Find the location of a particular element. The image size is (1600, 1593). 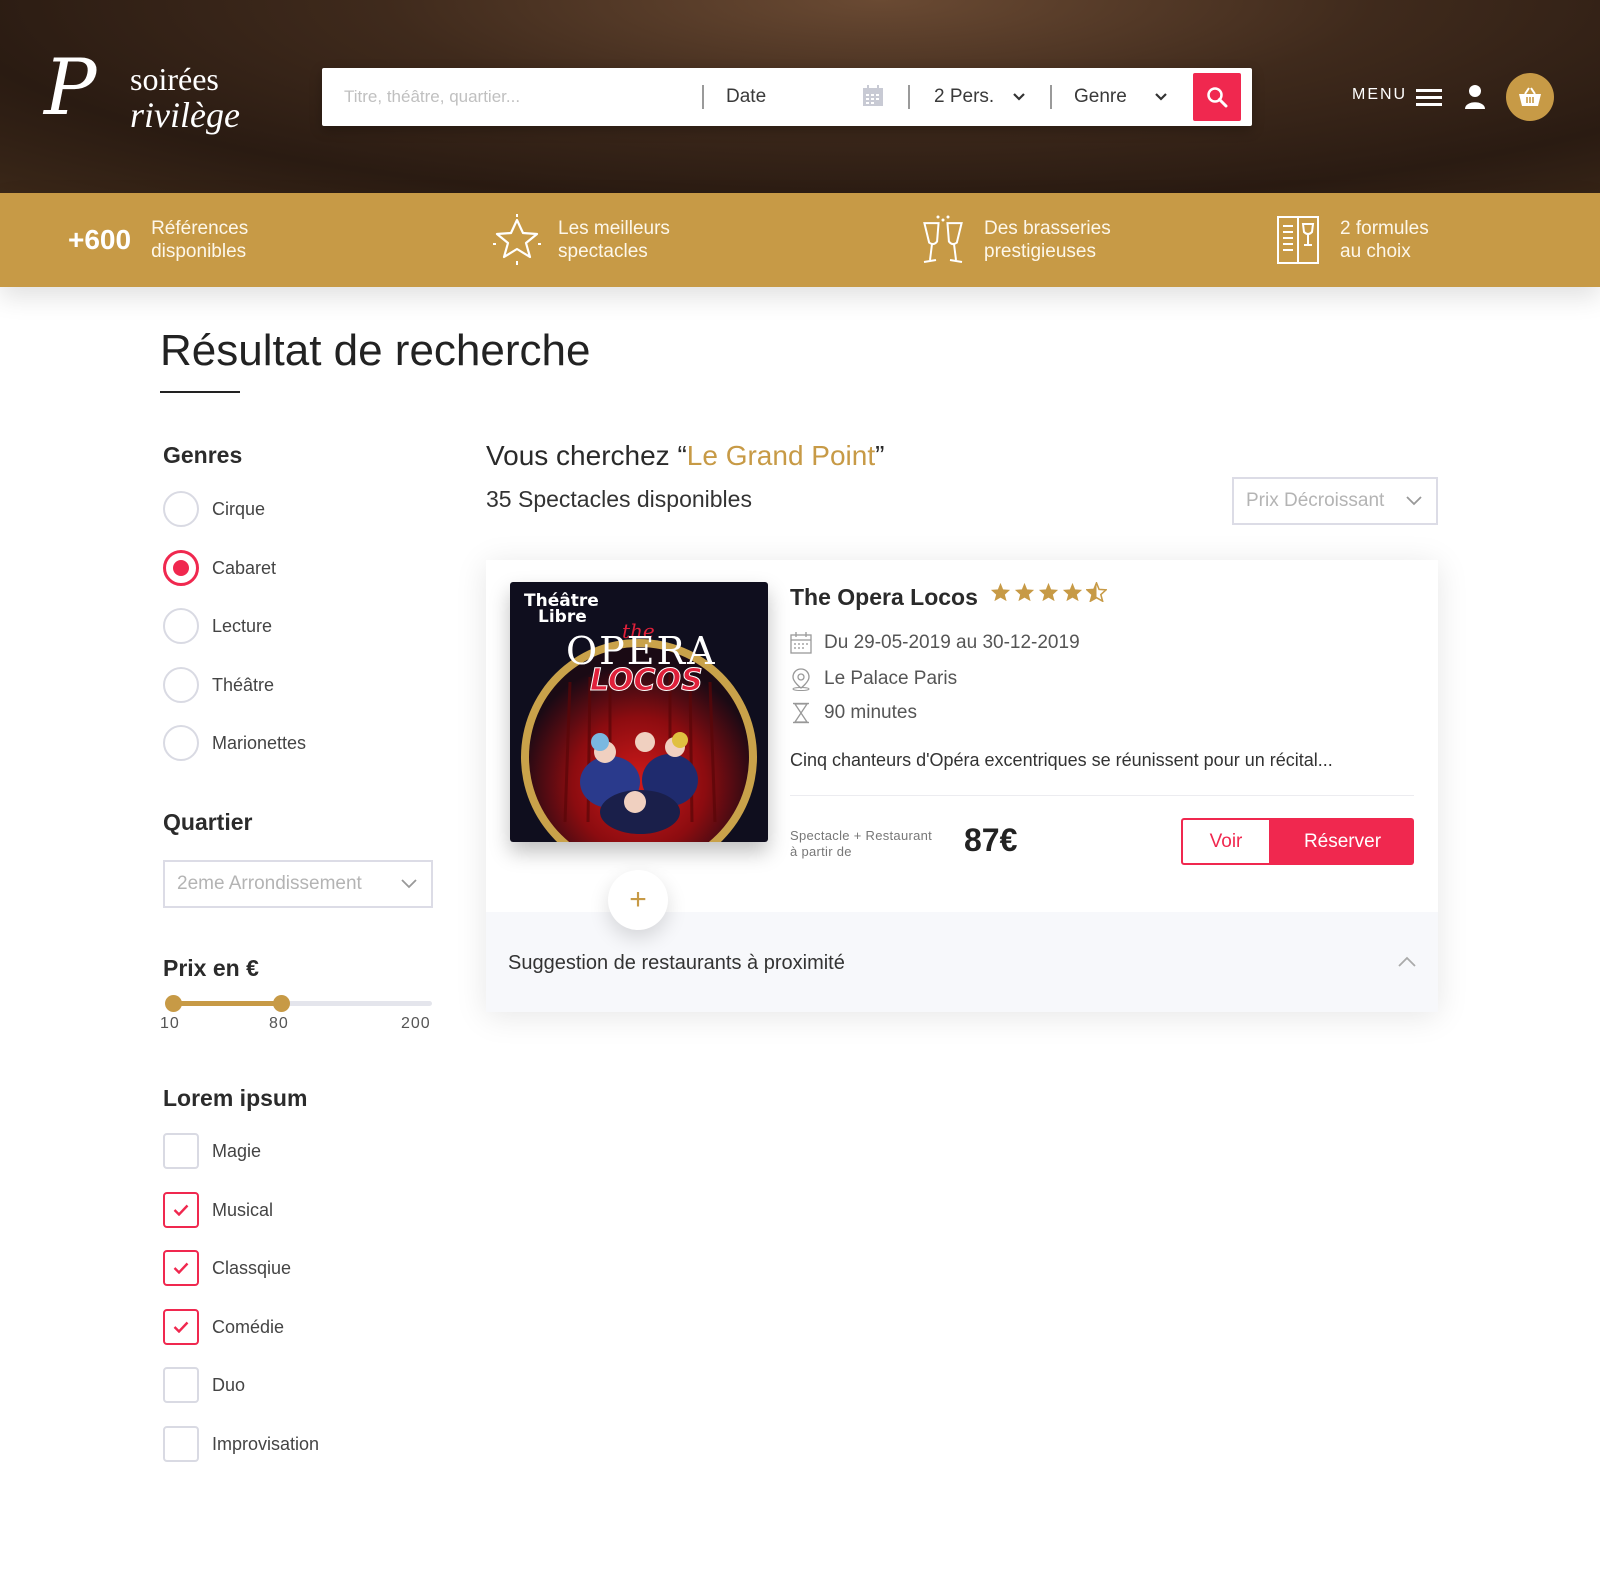

option-label: Théâtre is located at coordinates (243, 684).